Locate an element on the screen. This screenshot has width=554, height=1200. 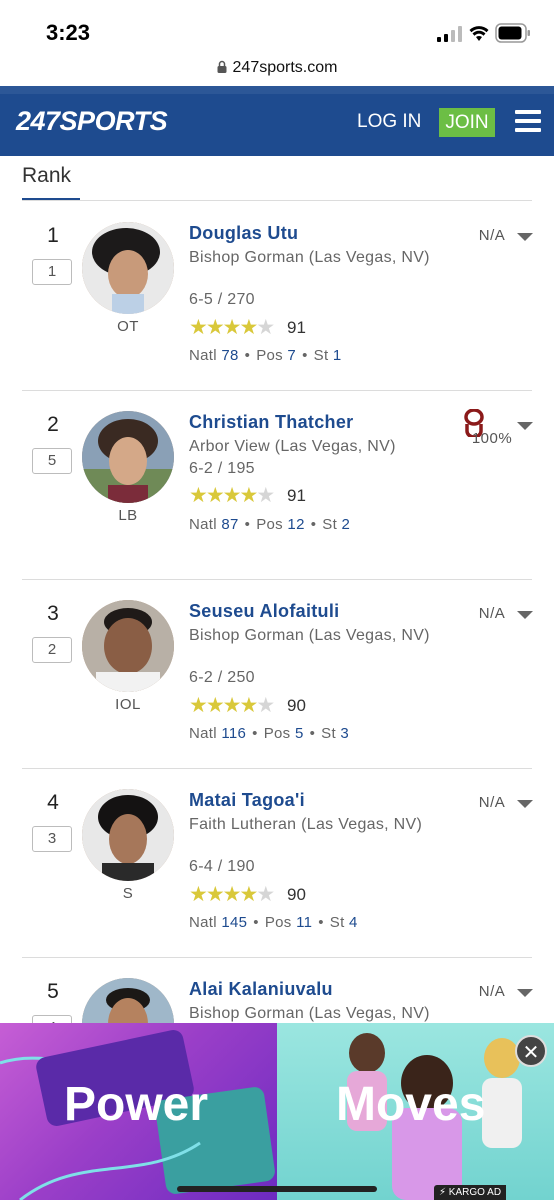
player-school: Arbor View (Las Vegas, NV) is located at coordinates (292, 446).